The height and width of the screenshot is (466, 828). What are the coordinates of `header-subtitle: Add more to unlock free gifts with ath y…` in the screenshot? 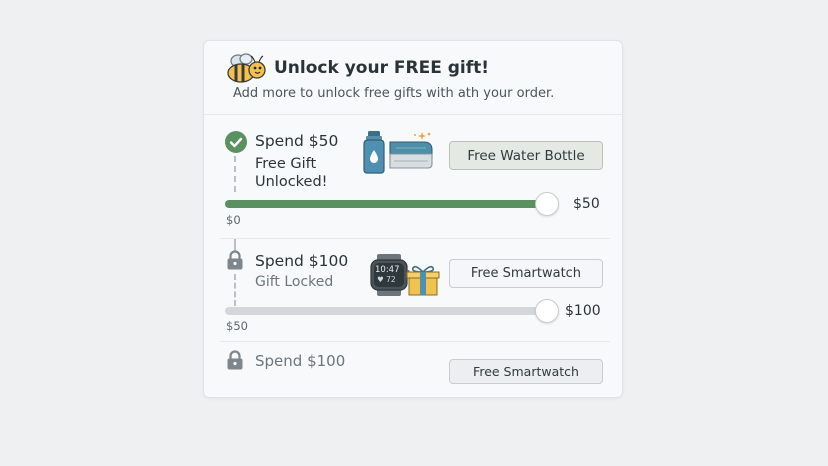 It's located at (394, 93).